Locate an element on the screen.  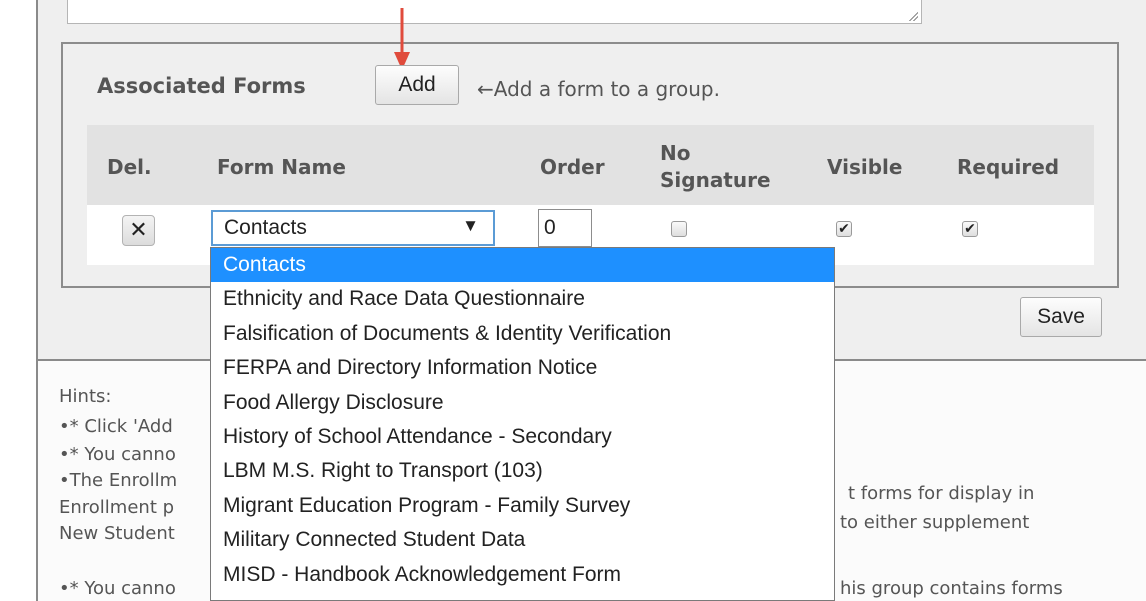
dropdown-option: Contacts is located at coordinates (522, 265).